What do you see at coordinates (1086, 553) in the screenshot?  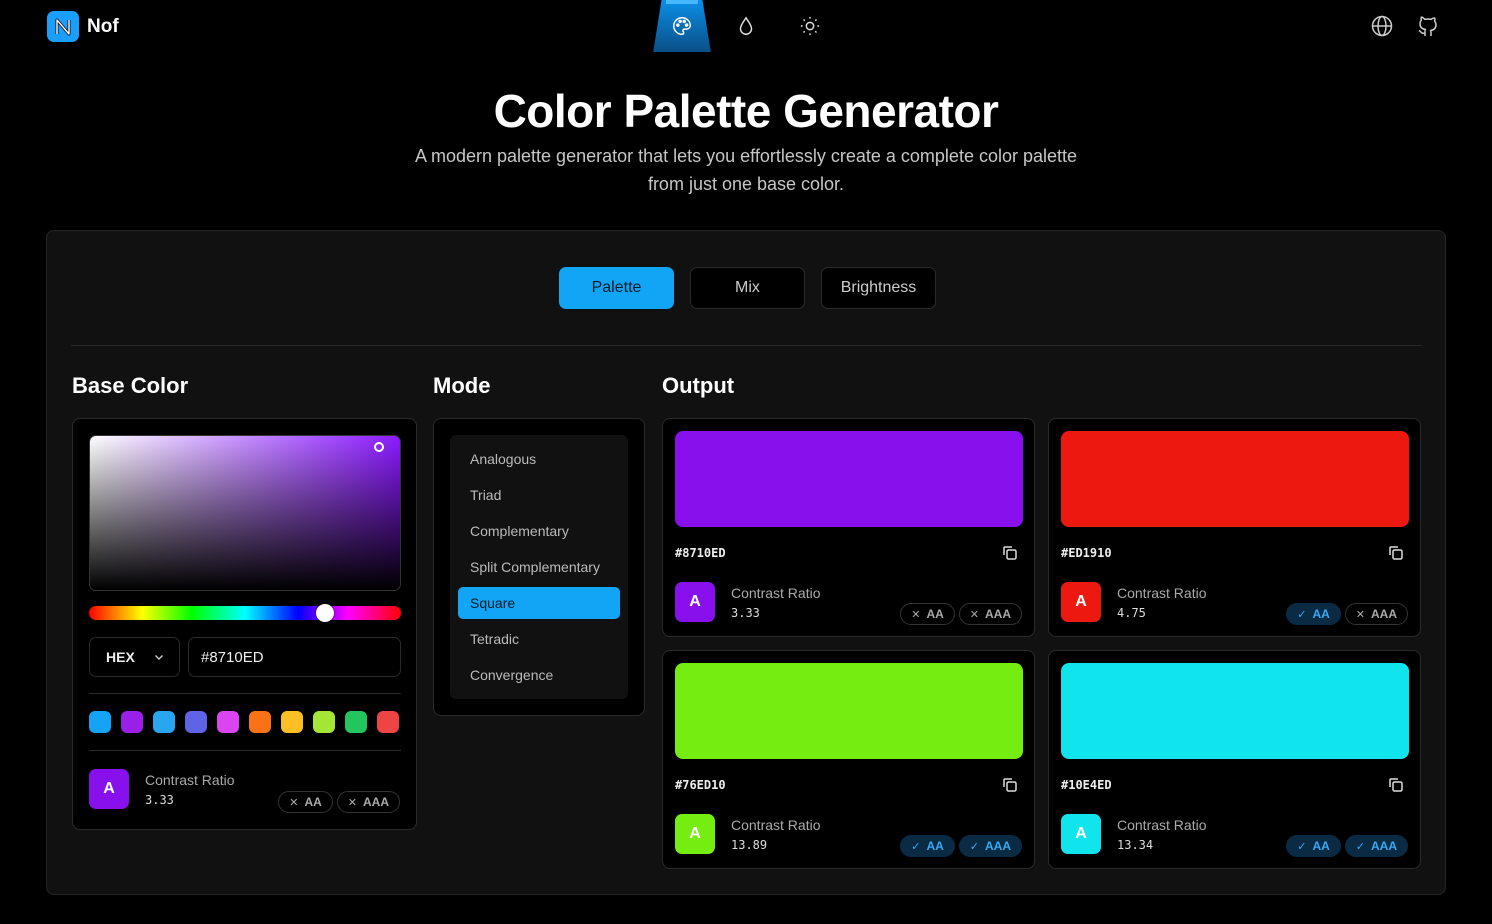 I see `hex-label: #ED1910` at bounding box center [1086, 553].